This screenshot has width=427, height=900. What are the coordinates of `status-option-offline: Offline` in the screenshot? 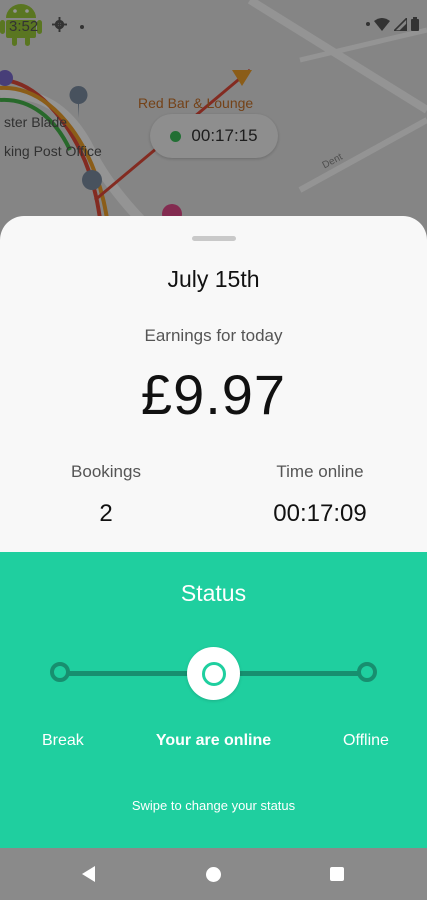 It's located at (366, 741).